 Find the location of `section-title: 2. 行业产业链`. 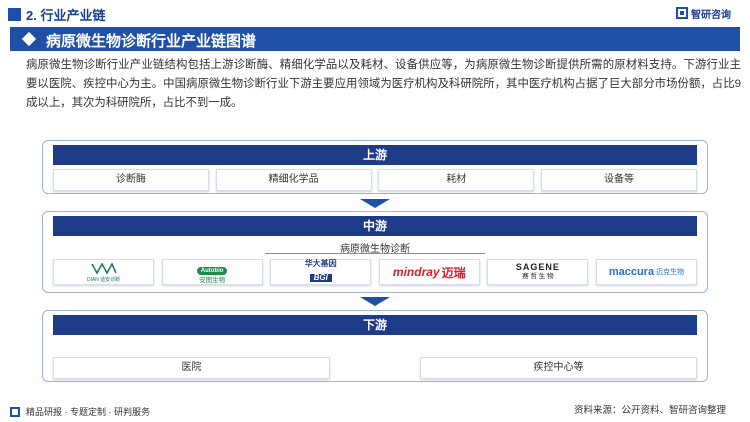

section-title: 2. 行业产业链 is located at coordinates (66, 15).